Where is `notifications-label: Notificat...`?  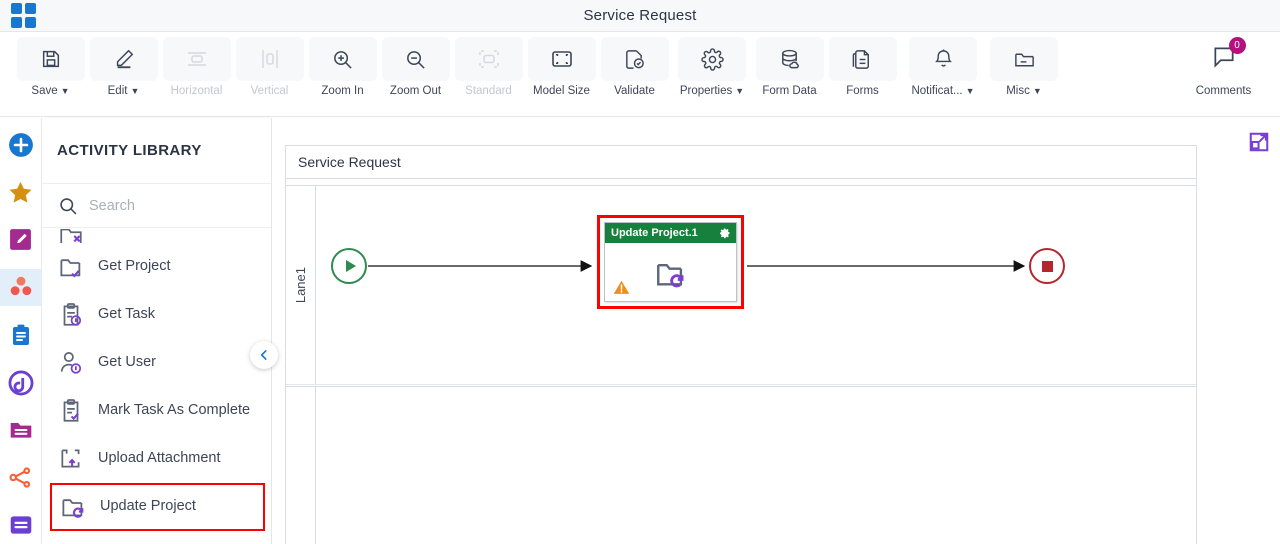
notifications-label: Notificat... is located at coordinates (937, 91).